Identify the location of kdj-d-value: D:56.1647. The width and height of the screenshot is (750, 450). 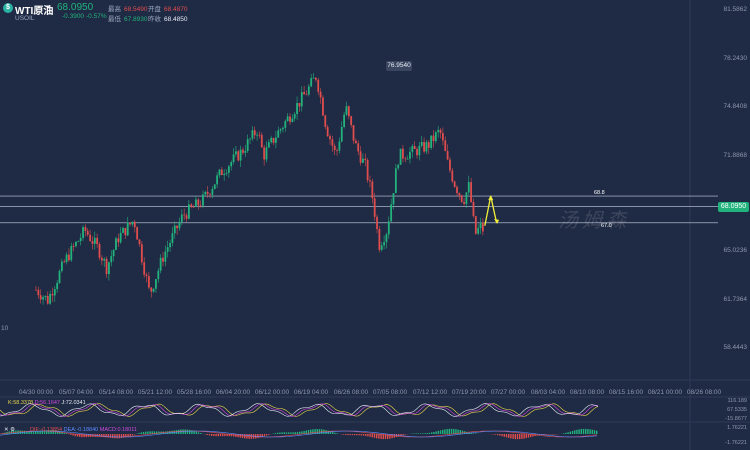
(47, 403).